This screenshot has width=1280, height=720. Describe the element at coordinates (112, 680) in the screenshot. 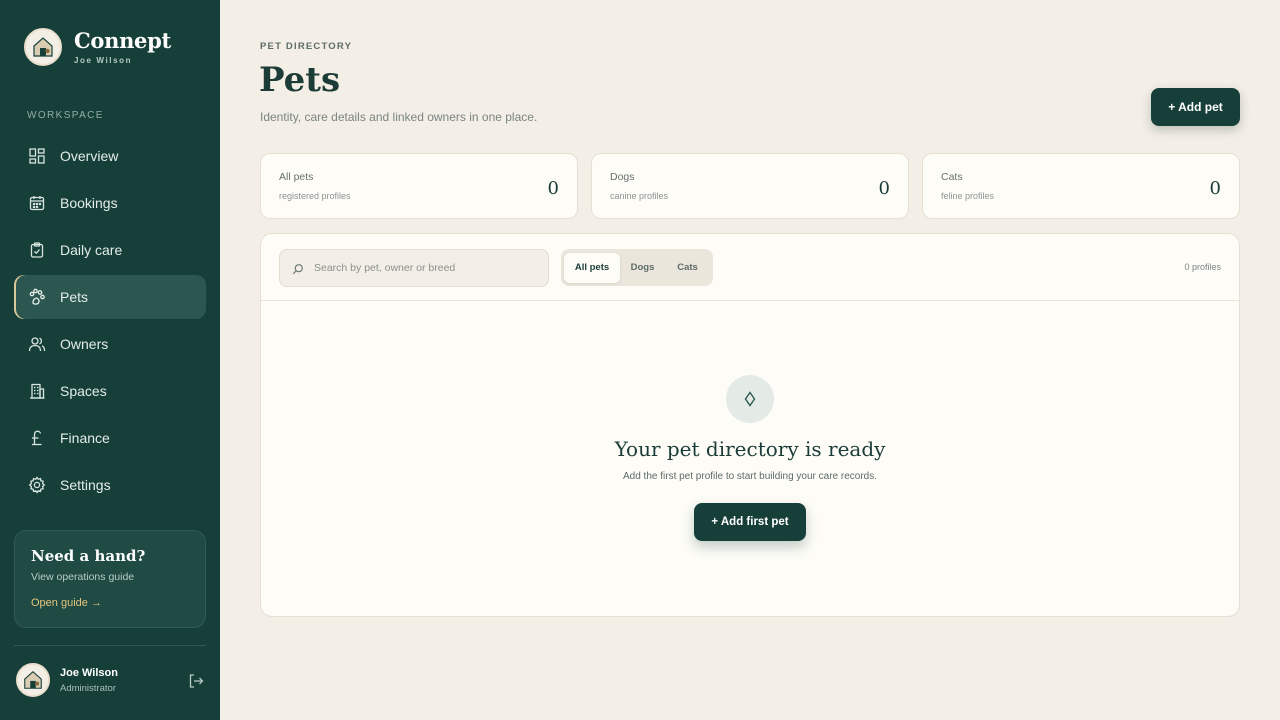

I see `user-profile: Joe Wilson Administrator` at that location.